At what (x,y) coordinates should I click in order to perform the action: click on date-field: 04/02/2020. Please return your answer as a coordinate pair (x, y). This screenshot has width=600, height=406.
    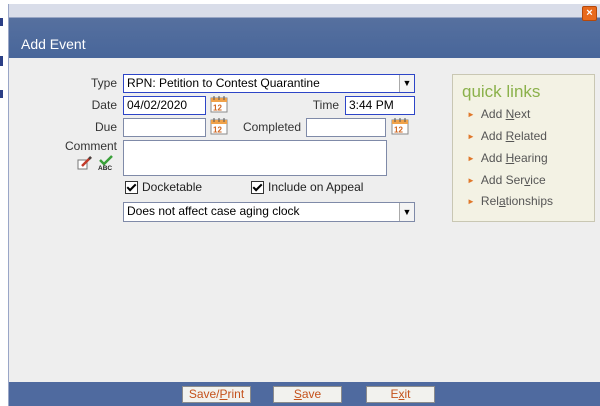
    Looking at the image, I should click on (164, 105).